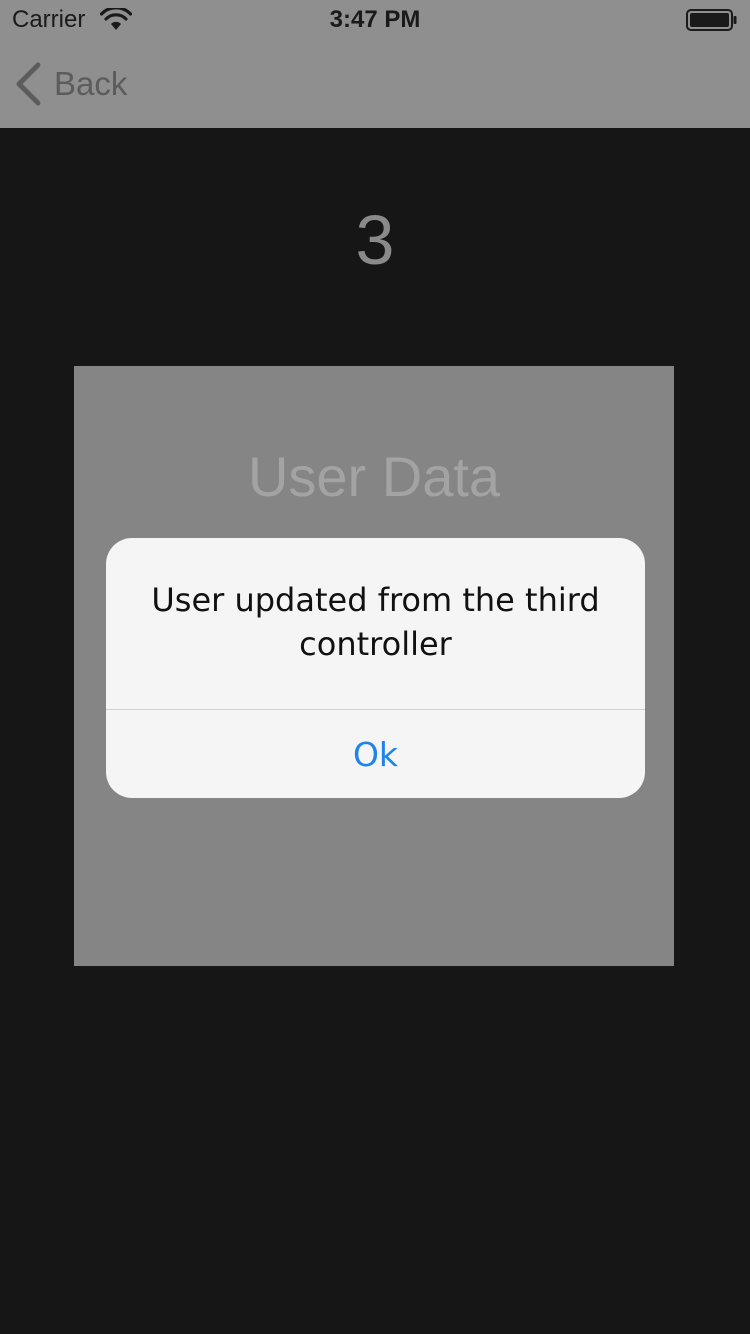 The image size is (750, 1334). What do you see at coordinates (375, 84) in the screenshot?
I see `navigation-bar: Back` at bounding box center [375, 84].